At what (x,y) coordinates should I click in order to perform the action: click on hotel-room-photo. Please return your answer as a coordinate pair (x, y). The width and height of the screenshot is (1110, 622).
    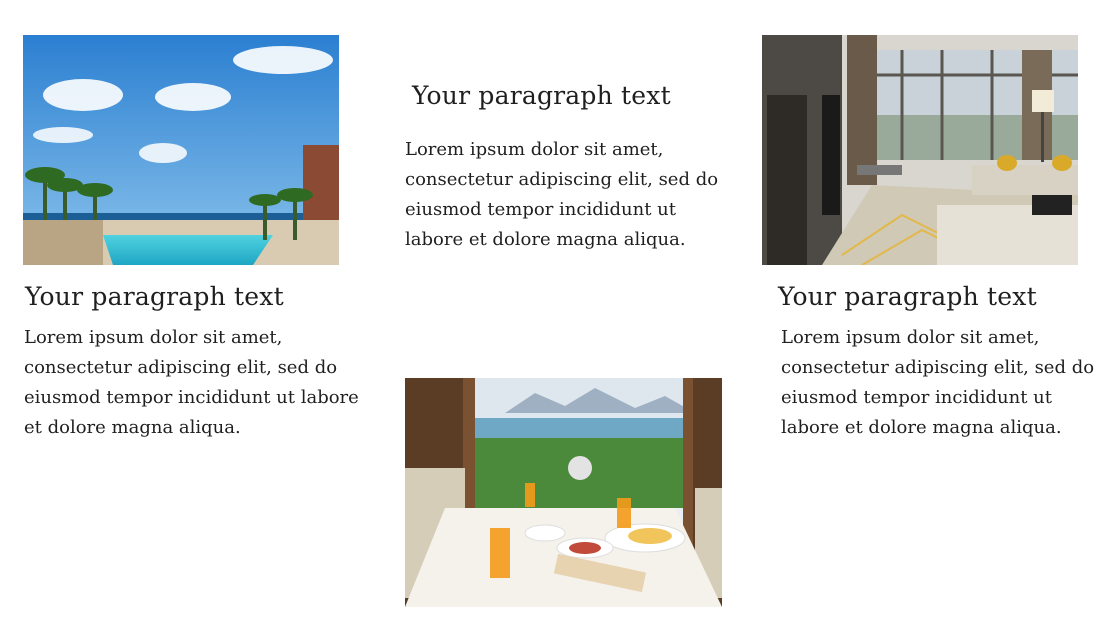
    Looking at the image, I should click on (920, 150).